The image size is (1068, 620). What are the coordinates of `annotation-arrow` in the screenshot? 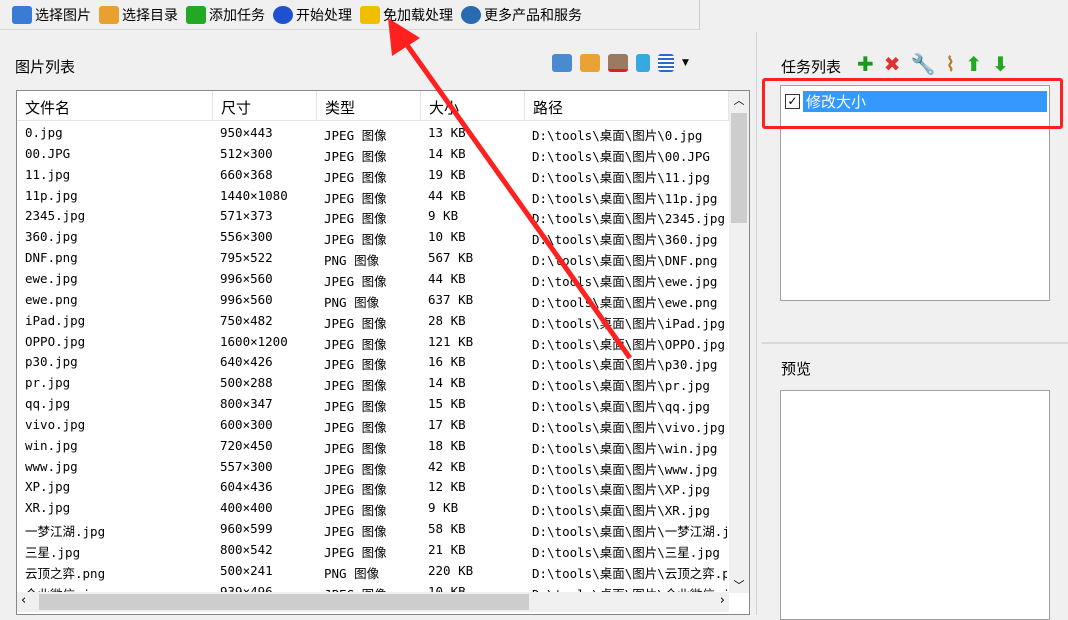 It's located at (510, 189).